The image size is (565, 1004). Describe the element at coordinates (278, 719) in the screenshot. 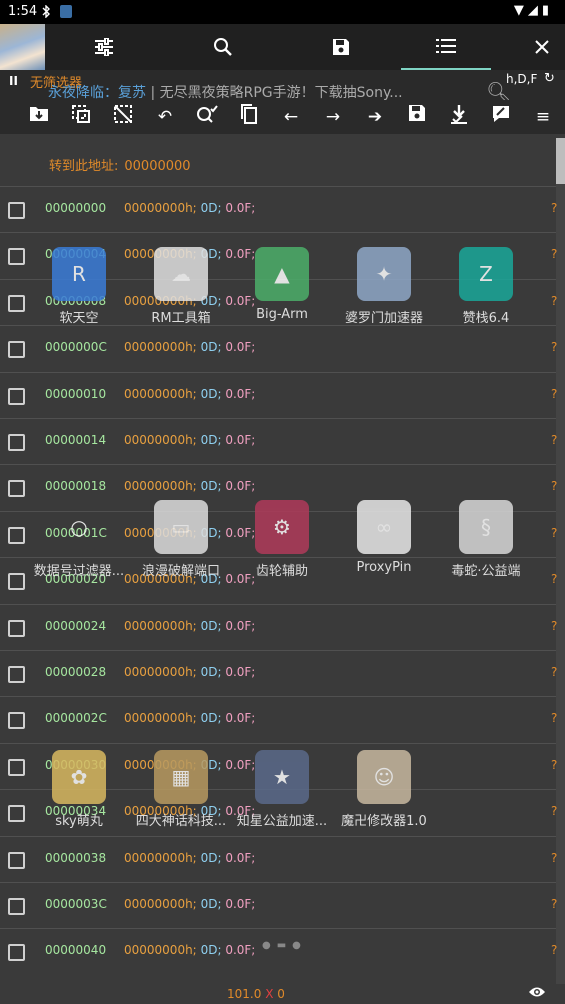

I see `memory-row: 0000002C 00000000h; 0D; 0.0F;?` at that location.